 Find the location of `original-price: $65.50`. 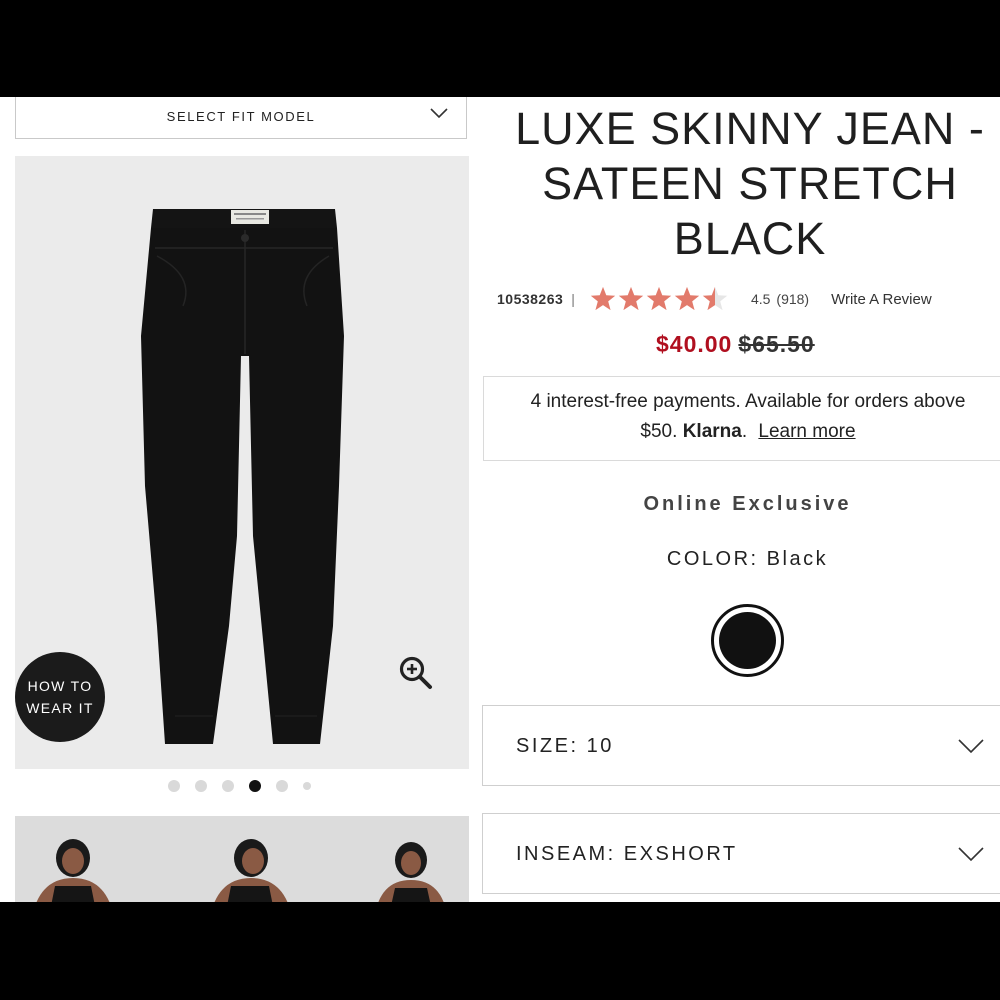

original-price: $65.50 is located at coordinates (776, 344).